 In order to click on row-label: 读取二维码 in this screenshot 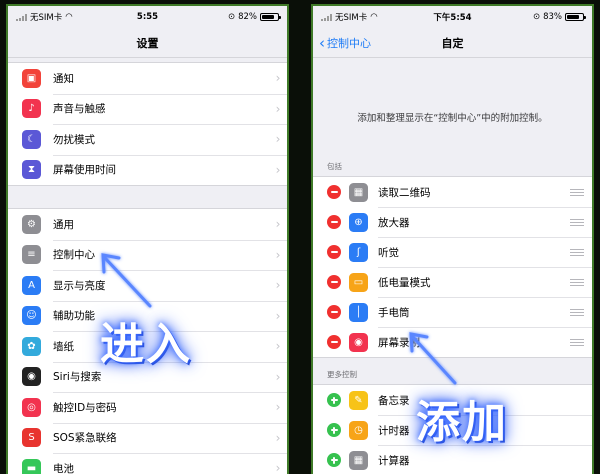, I will do `click(404, 192)`.